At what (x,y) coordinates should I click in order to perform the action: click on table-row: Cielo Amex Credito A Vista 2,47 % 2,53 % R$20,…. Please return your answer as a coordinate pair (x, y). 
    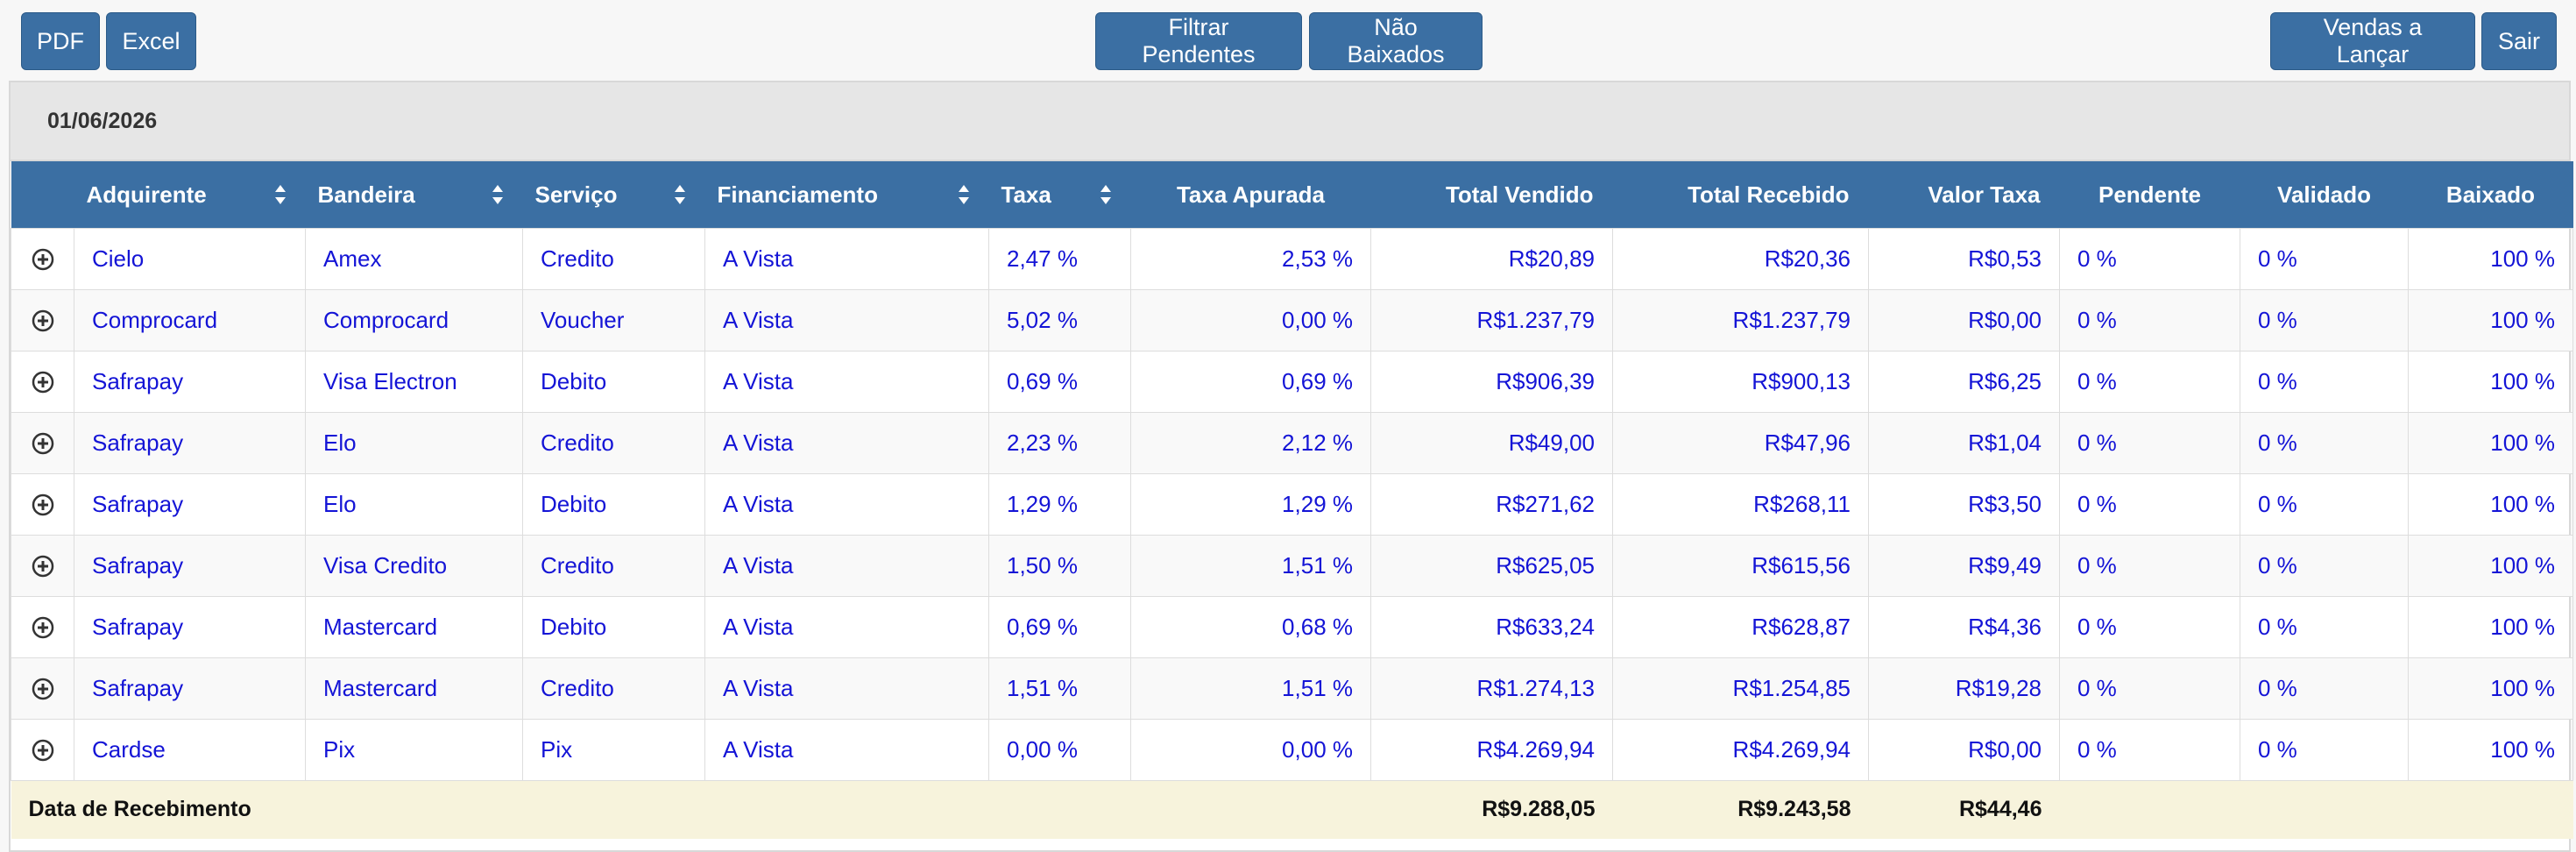
    Looking at the image, I should click on (1292, 259).